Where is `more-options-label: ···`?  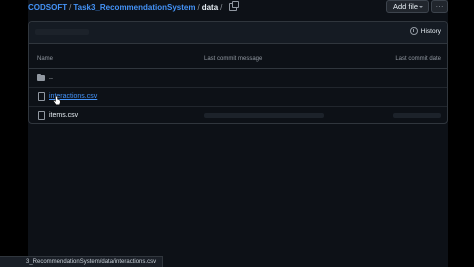 more-options-label: ··· is located at coordinates (439, 6).